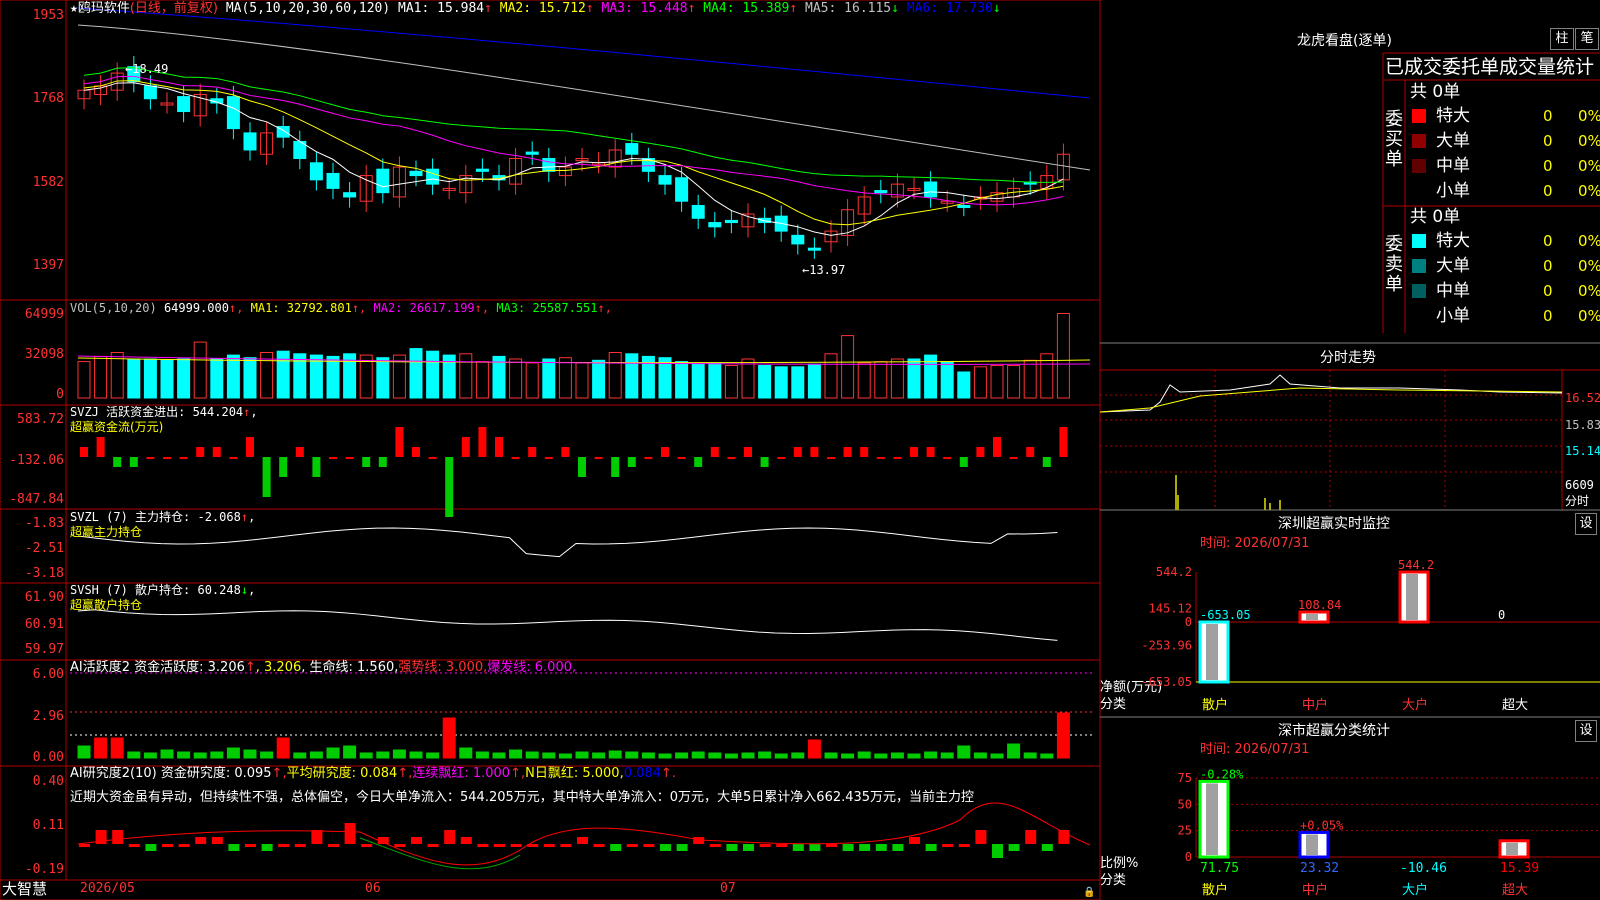 Image resolution: width=1600 pixels, height=900 pixels. I want to click on sz-class-value-label: -10.46, so click(1423, 868).